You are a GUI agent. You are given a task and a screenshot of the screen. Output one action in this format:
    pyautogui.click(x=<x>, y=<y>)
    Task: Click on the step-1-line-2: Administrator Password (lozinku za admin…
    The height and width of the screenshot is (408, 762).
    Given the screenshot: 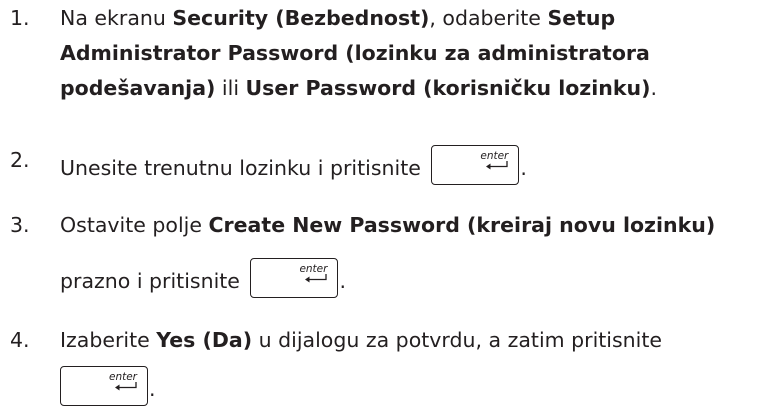 What is the action you would take?
    pyautogui.click(x=355, y=53)
    